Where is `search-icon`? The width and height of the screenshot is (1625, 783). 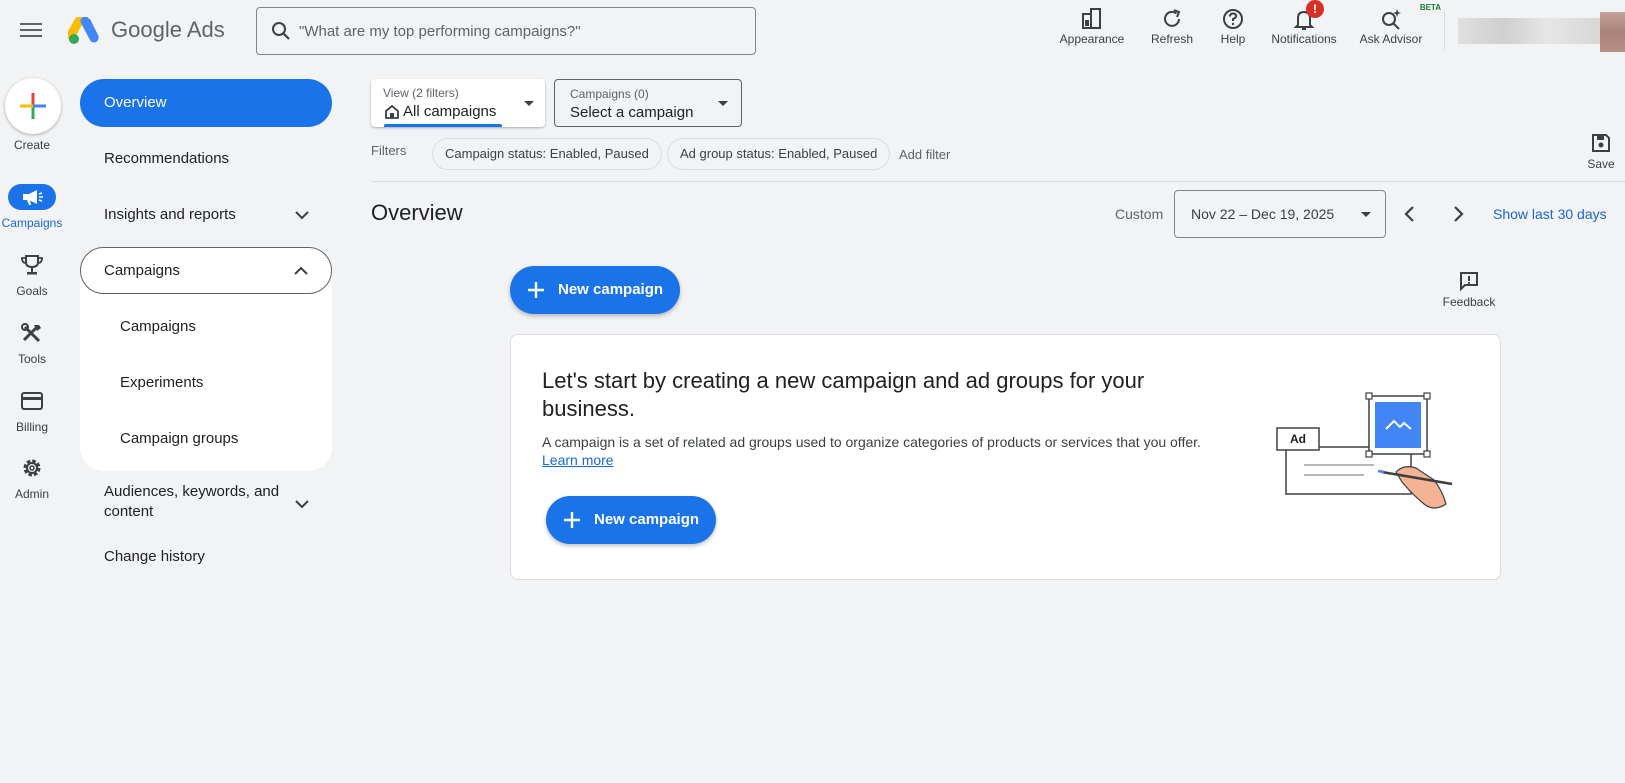 search-icon is located at coordinates (281, 31).